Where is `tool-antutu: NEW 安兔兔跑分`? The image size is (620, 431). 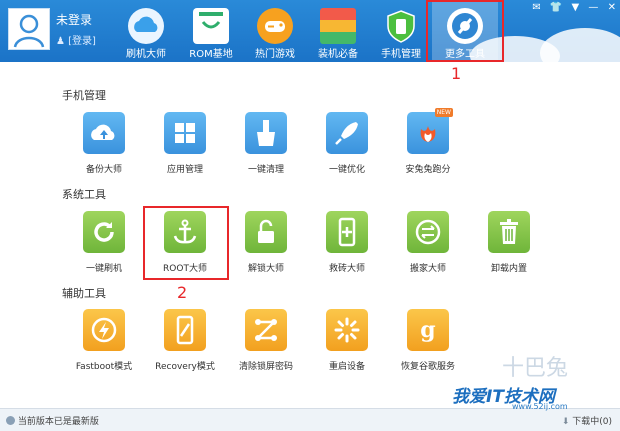
tool-antutu: NEW 安兔兔跑分 is located at coordinates (428, 141).